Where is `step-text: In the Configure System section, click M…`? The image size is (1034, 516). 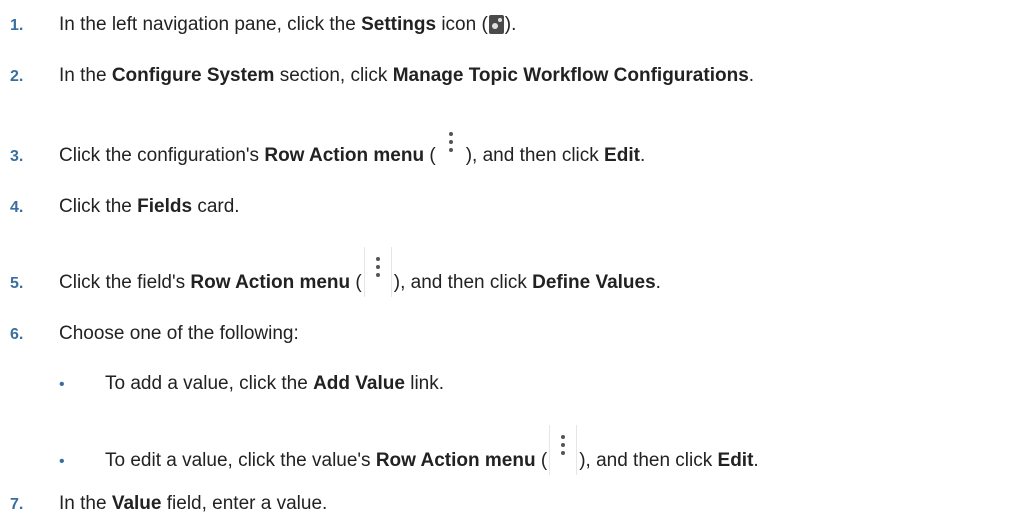 step-text: In the Configure System section, click M… is located at coordinates (407, 75).